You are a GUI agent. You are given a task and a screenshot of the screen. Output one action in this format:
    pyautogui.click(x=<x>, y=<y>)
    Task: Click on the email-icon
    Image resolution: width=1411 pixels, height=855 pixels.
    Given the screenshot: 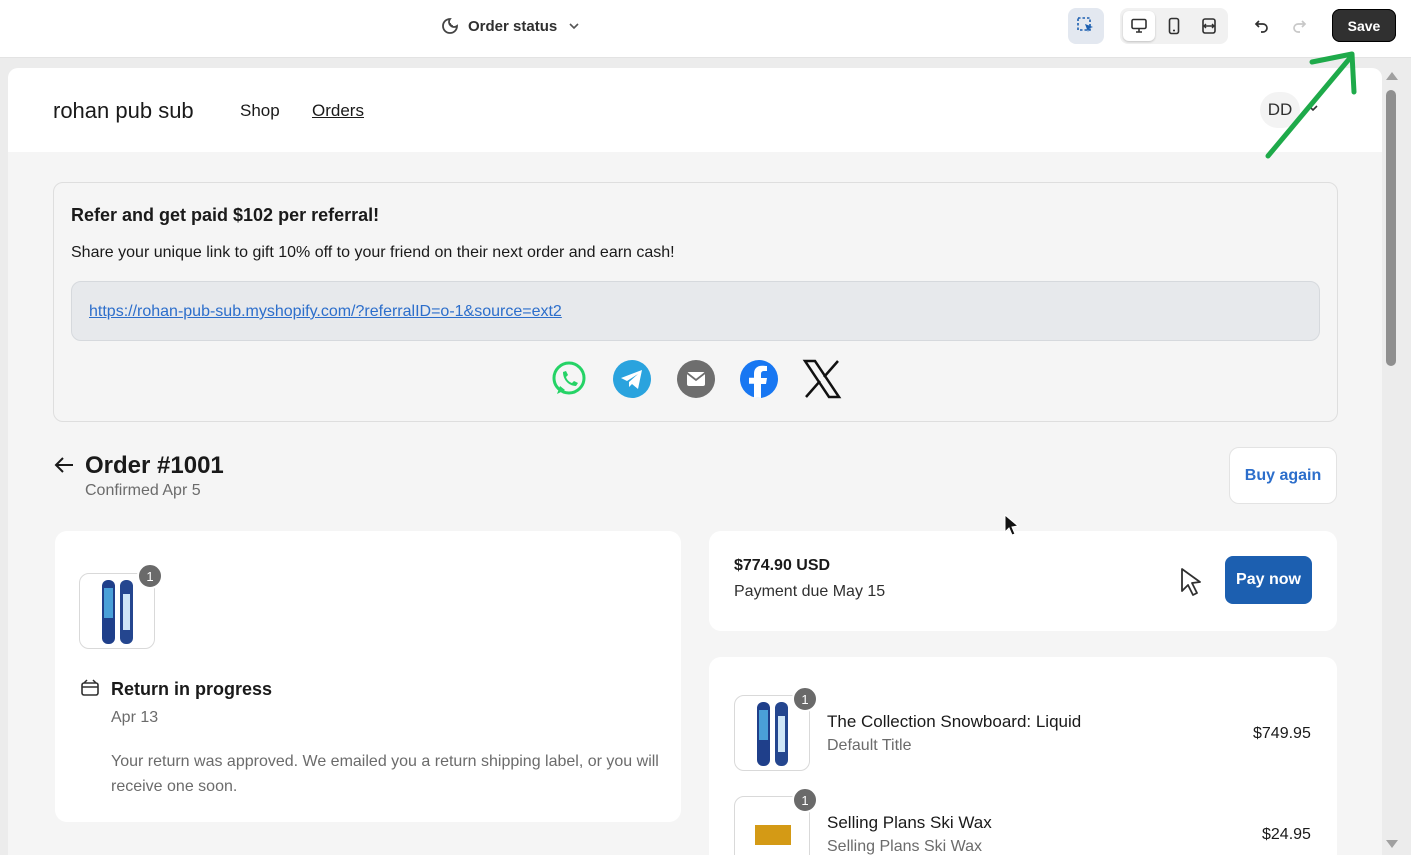 What is the action you would take?
    pyautogui.click(x=696, y=379)
    